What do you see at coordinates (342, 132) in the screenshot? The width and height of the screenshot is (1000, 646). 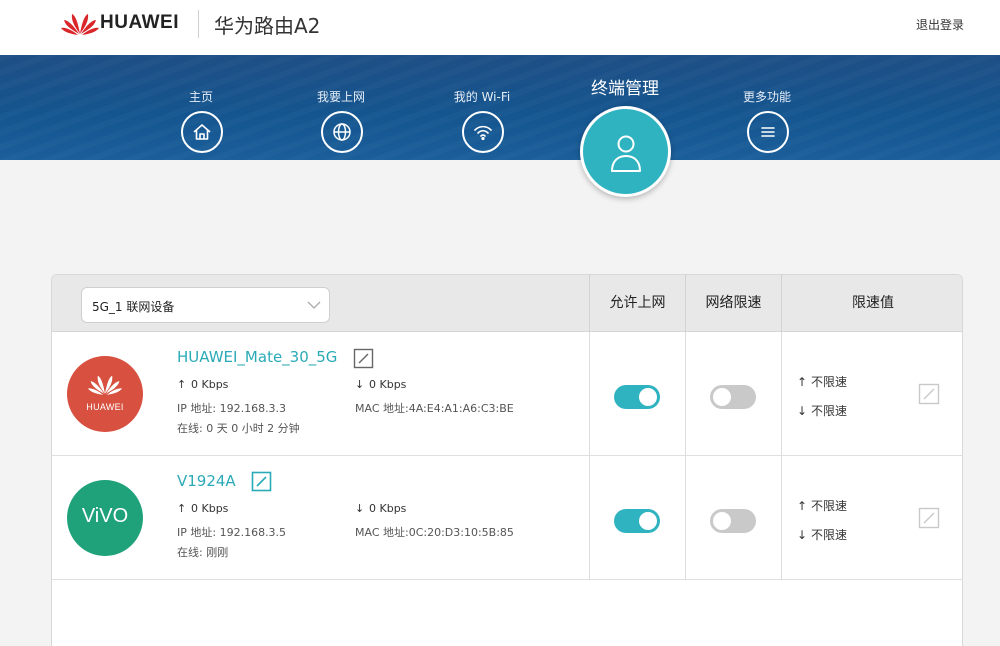 I see `globe-icon` at bounding box center [342, 132].